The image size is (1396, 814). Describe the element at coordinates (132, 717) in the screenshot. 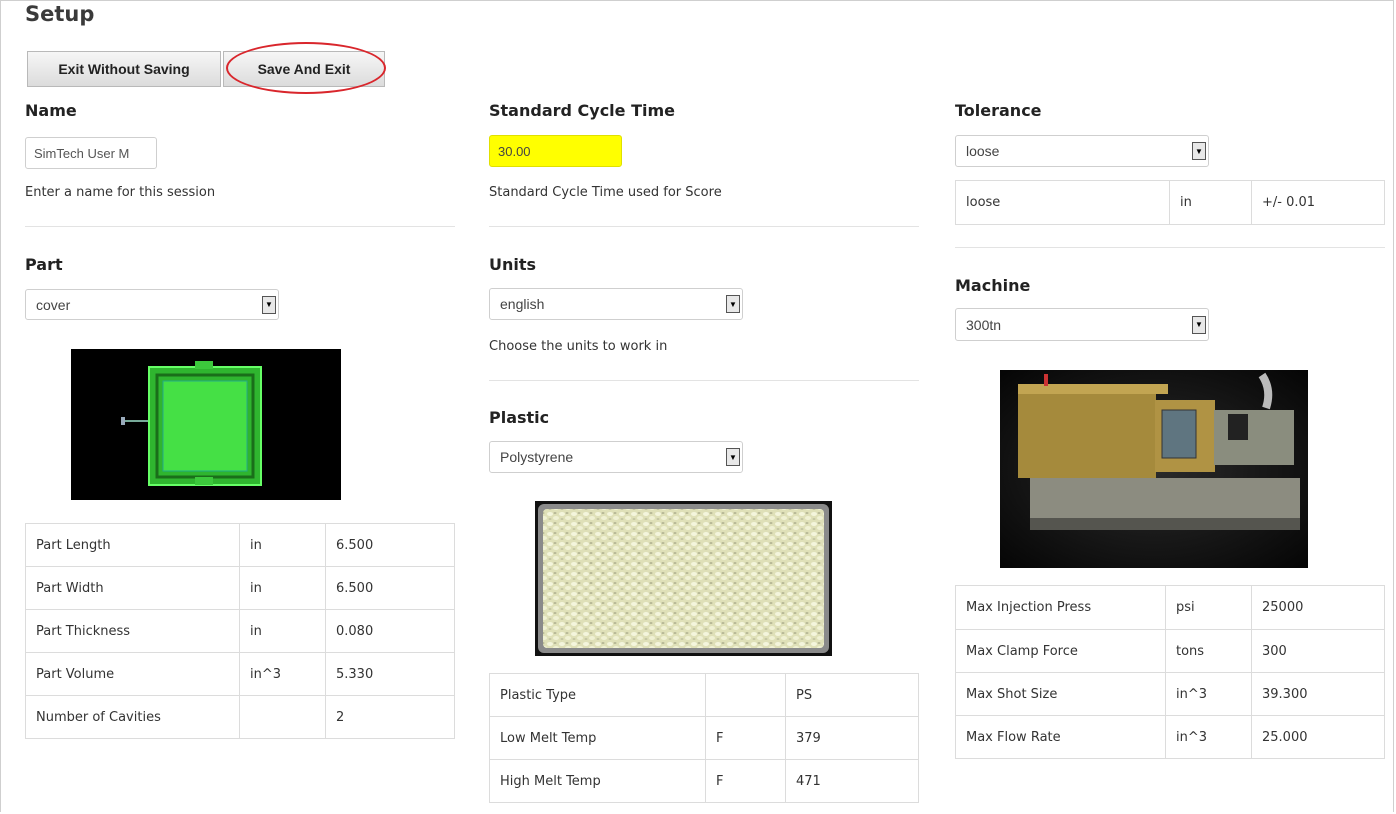

I see `table-cell: Number of Cavities` at that location.